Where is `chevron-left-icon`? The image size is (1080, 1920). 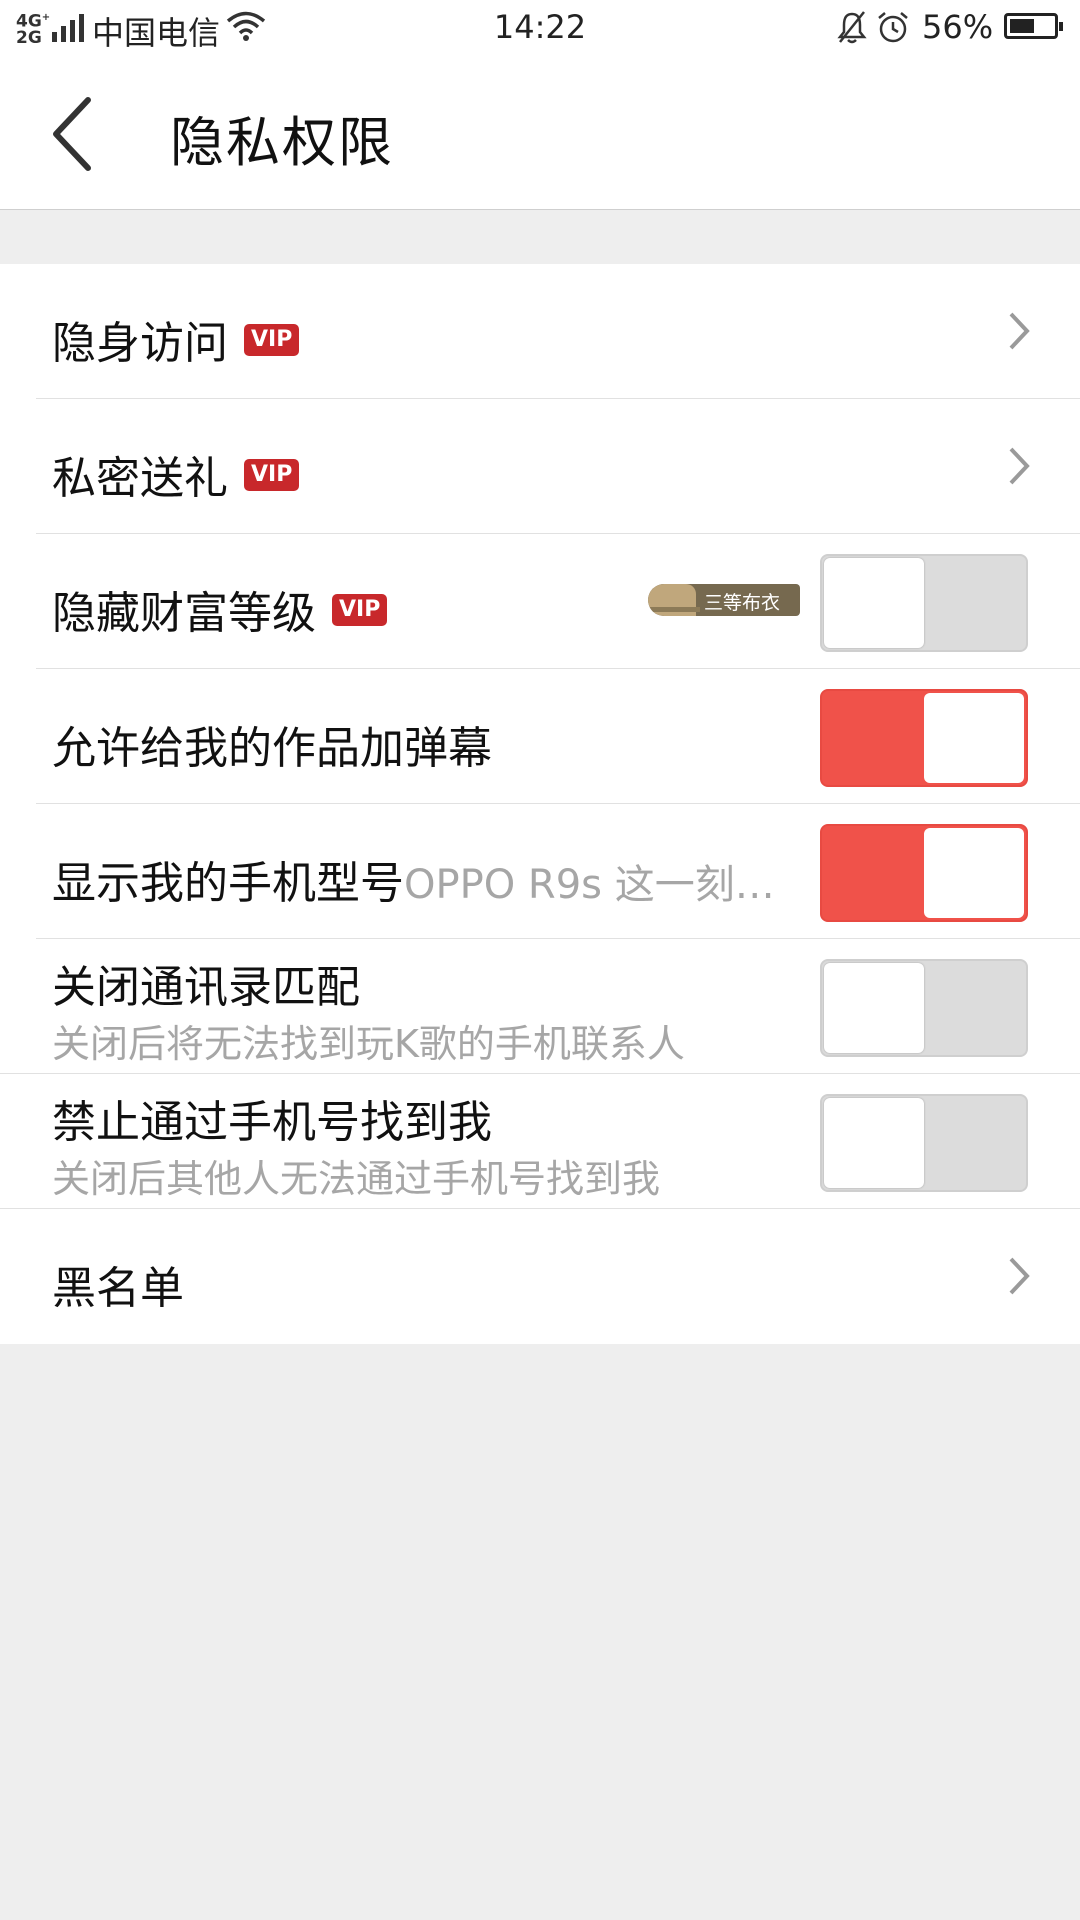 chevron-left-icon is located at coordinates (72, 134).